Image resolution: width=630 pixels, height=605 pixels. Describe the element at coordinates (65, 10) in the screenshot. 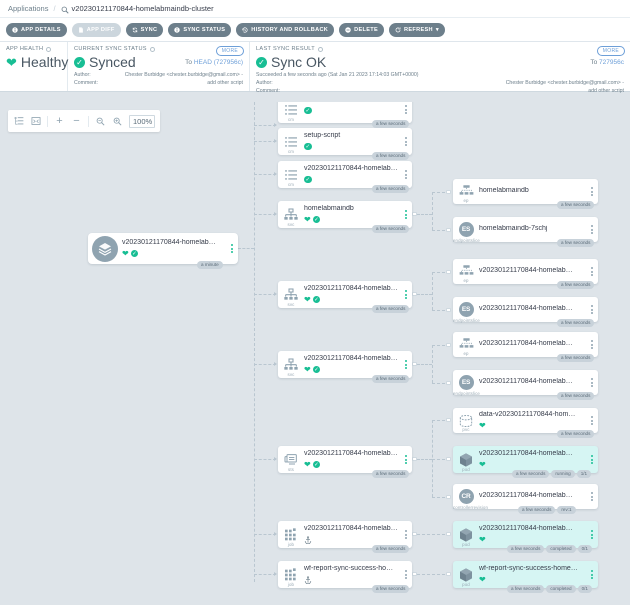

I see `magnifier-icon` at that location.